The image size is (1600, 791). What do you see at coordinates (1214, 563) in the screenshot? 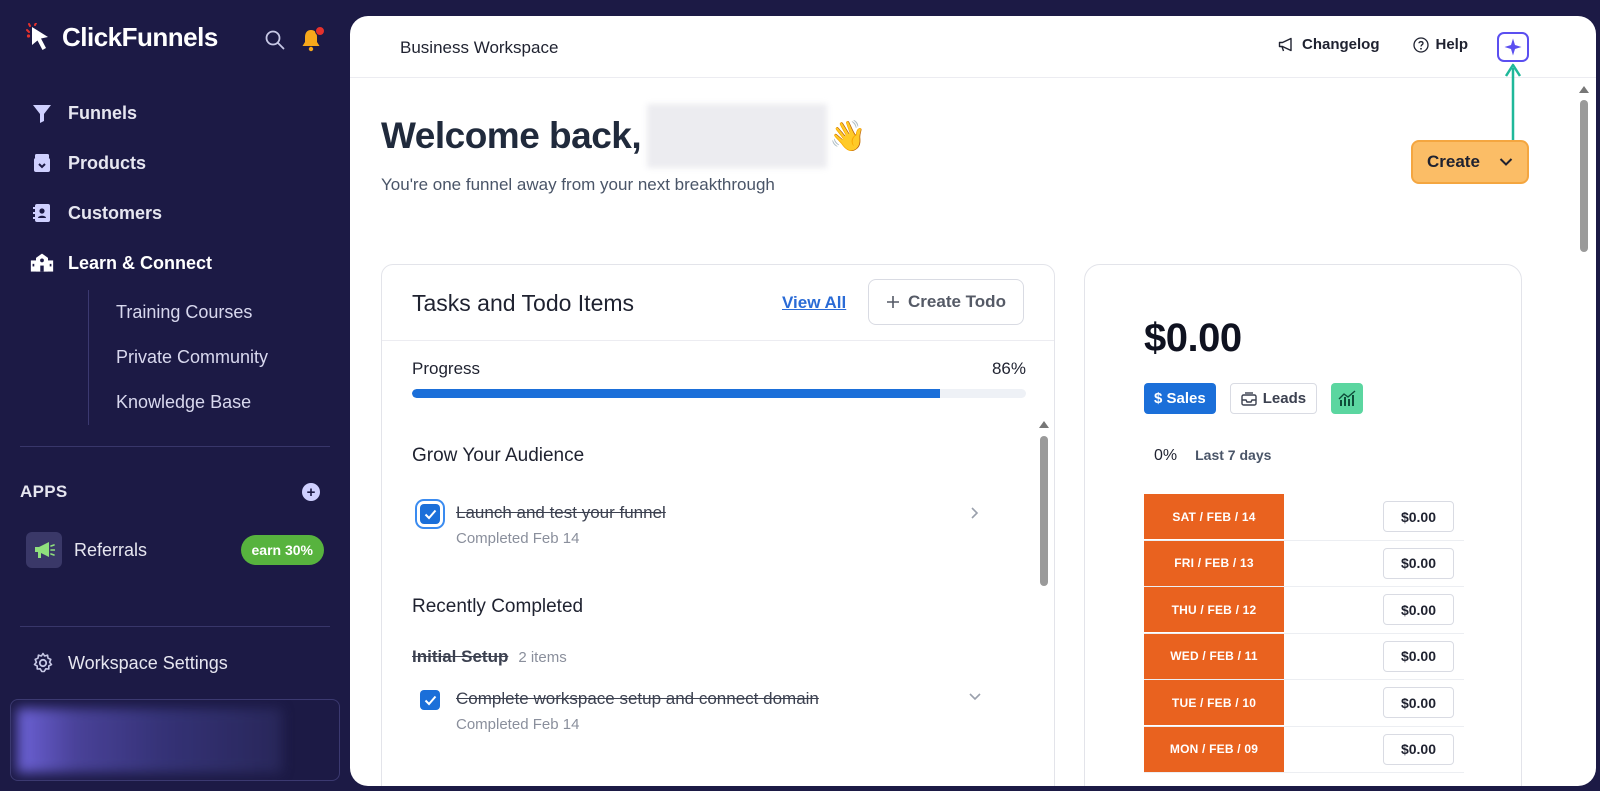
I see `sales-row-date: FRI / FEB / 13` at bounding box center [1214, 563].